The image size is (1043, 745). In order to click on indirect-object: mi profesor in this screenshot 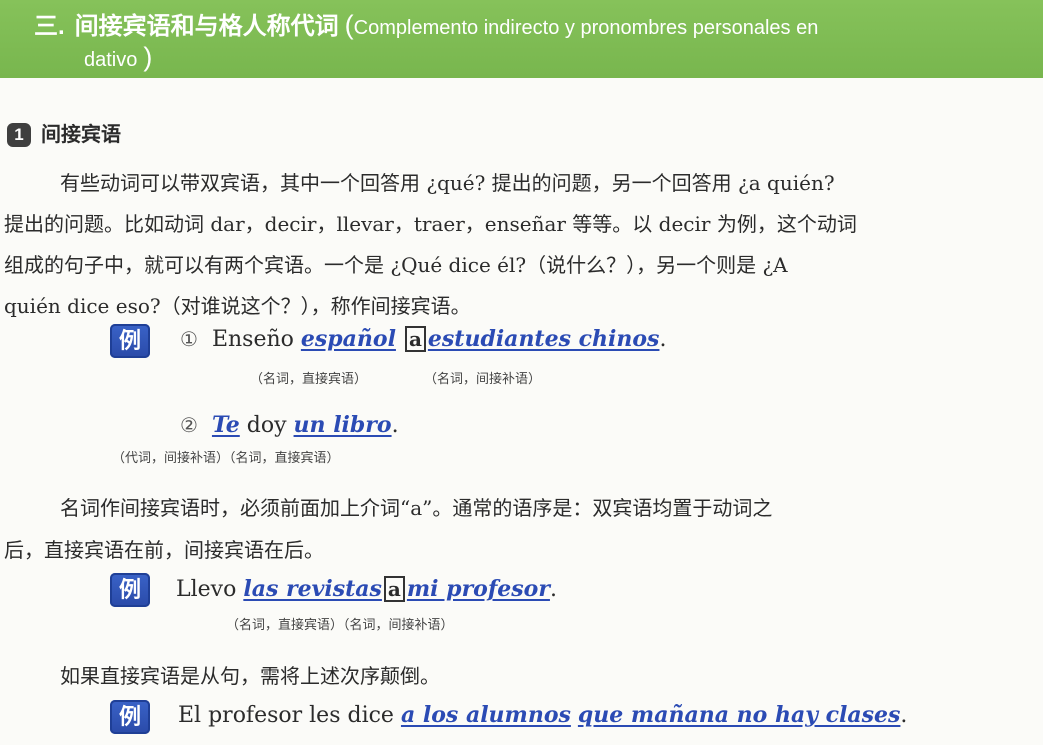, I will do `click(478, 589)`.